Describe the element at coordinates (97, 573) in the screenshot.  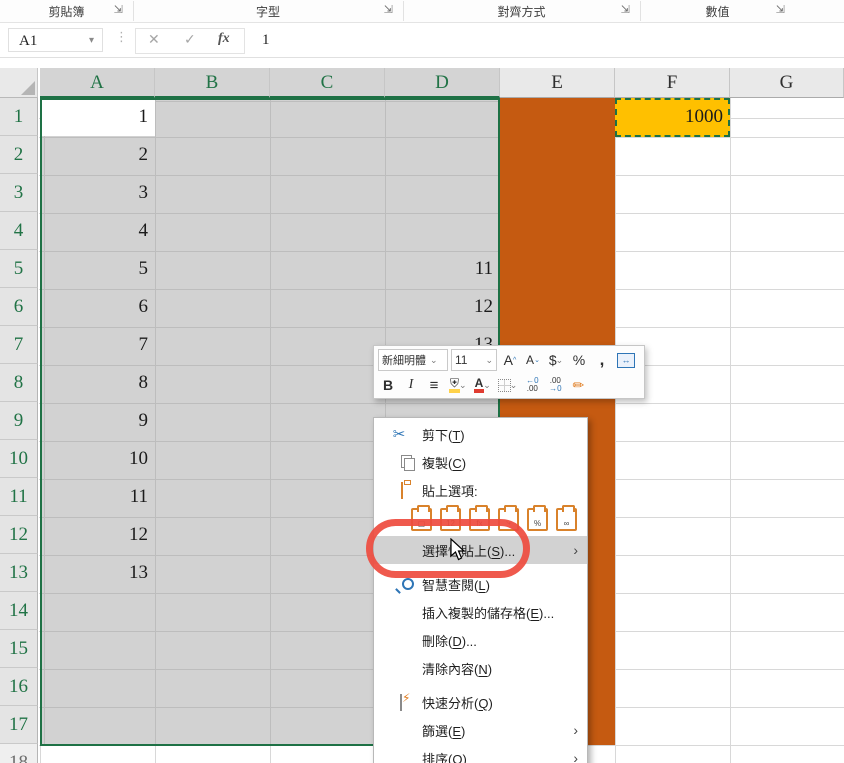
I see `cell-a13: 13` at that location.